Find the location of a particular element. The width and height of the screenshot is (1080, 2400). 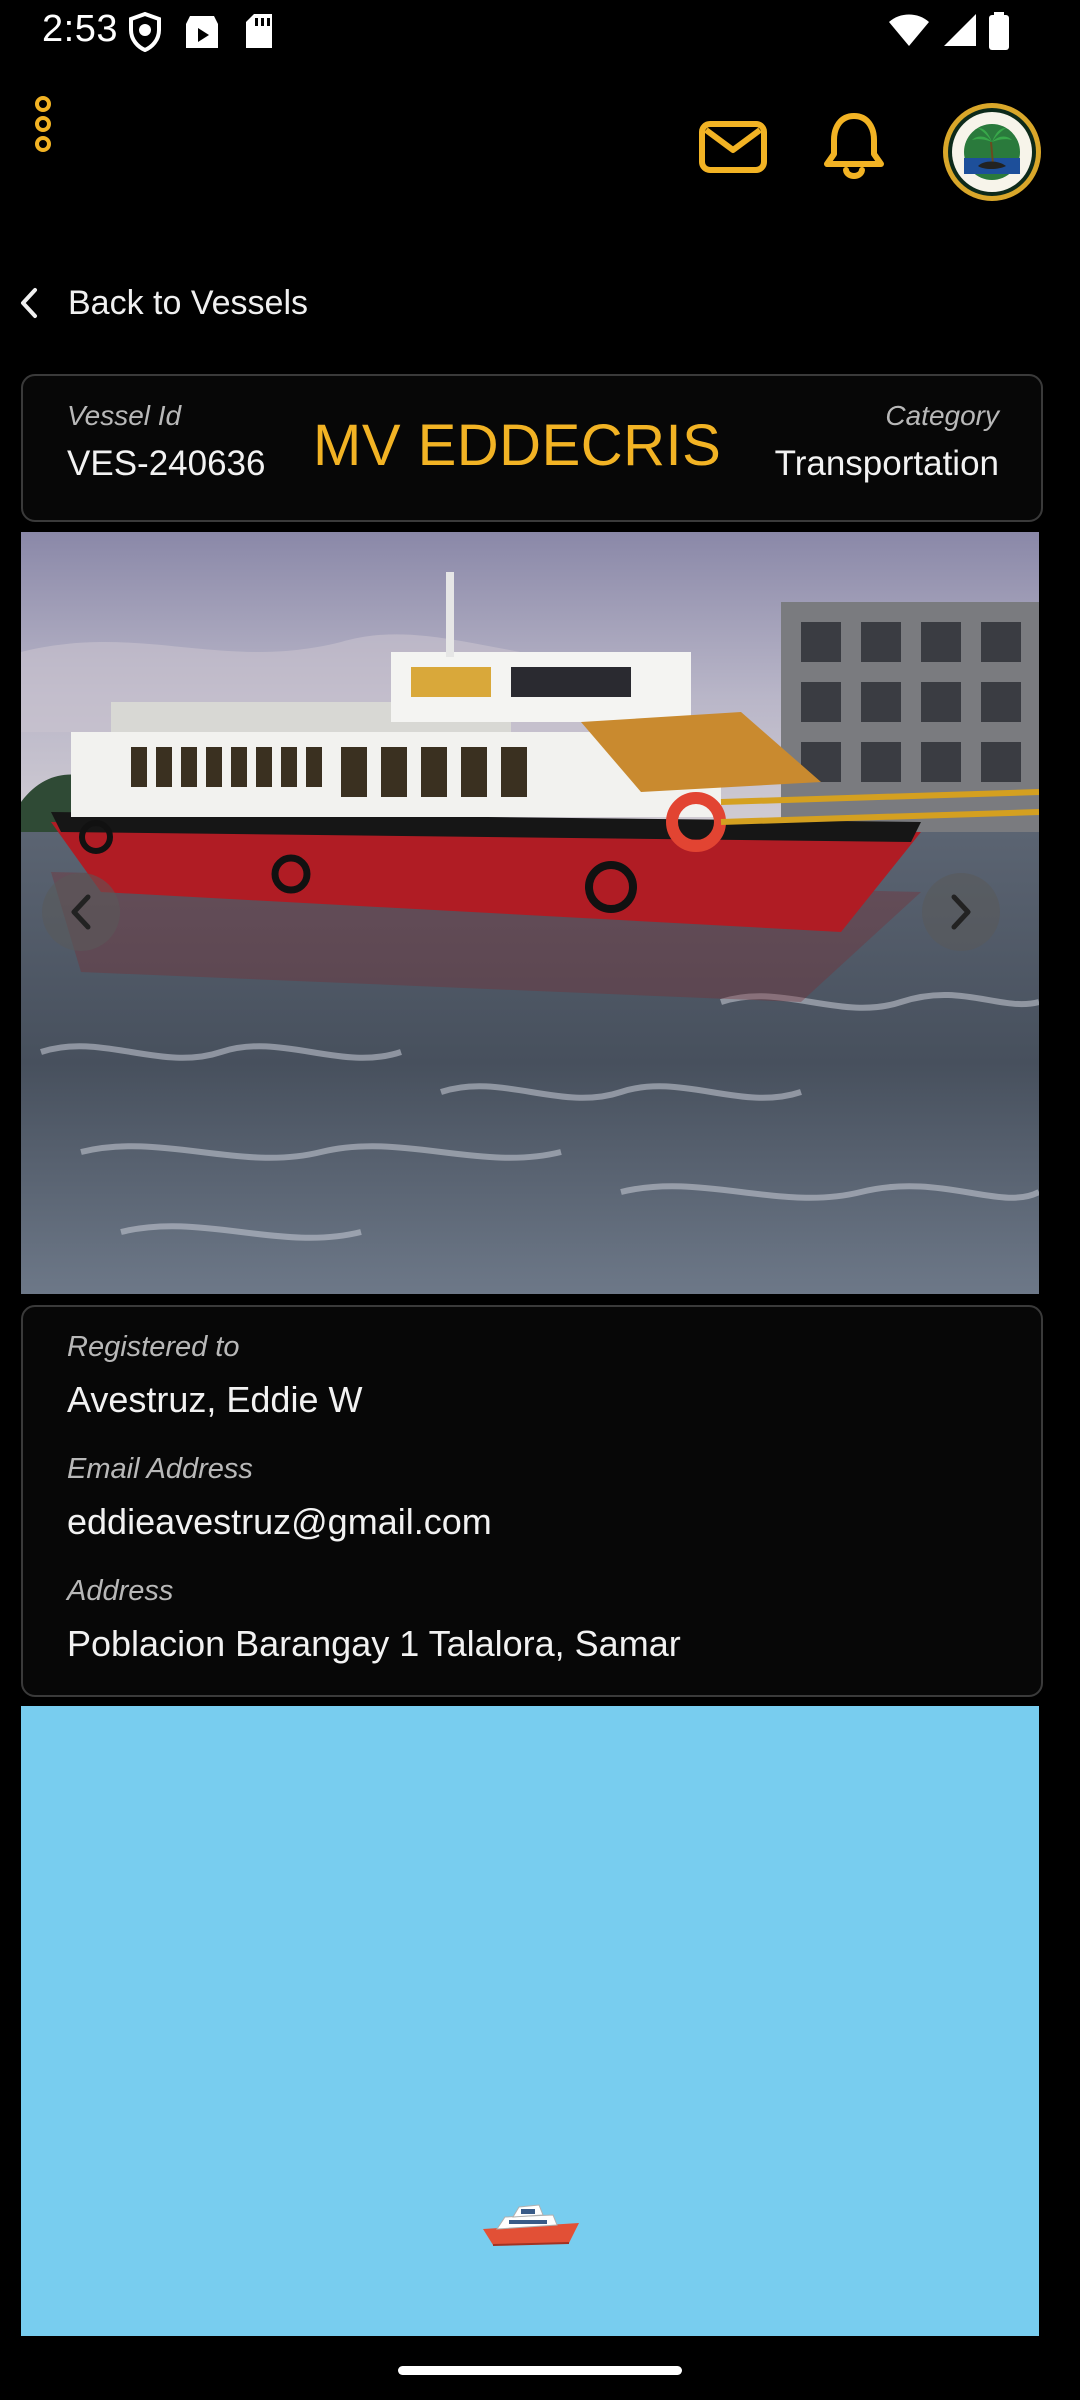

more-vert-icon is located at coordinates (43, 126).